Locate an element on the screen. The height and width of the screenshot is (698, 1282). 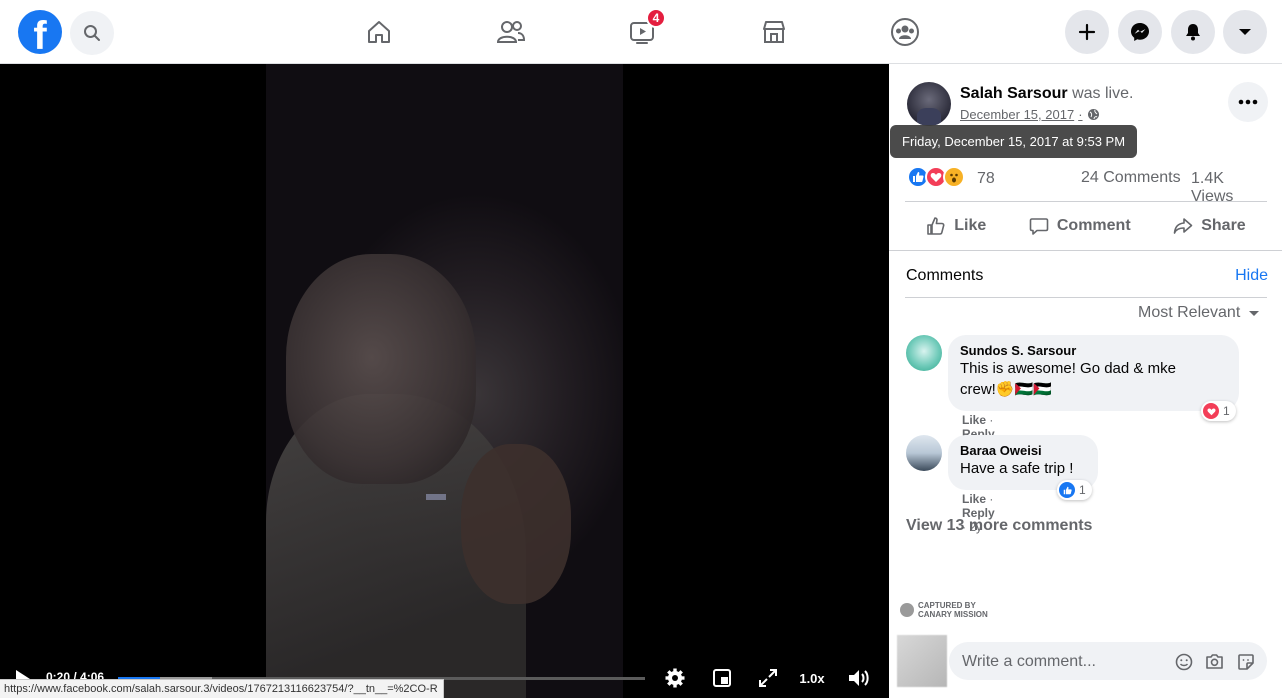
volume-icon is located at coordinates (859, 678).